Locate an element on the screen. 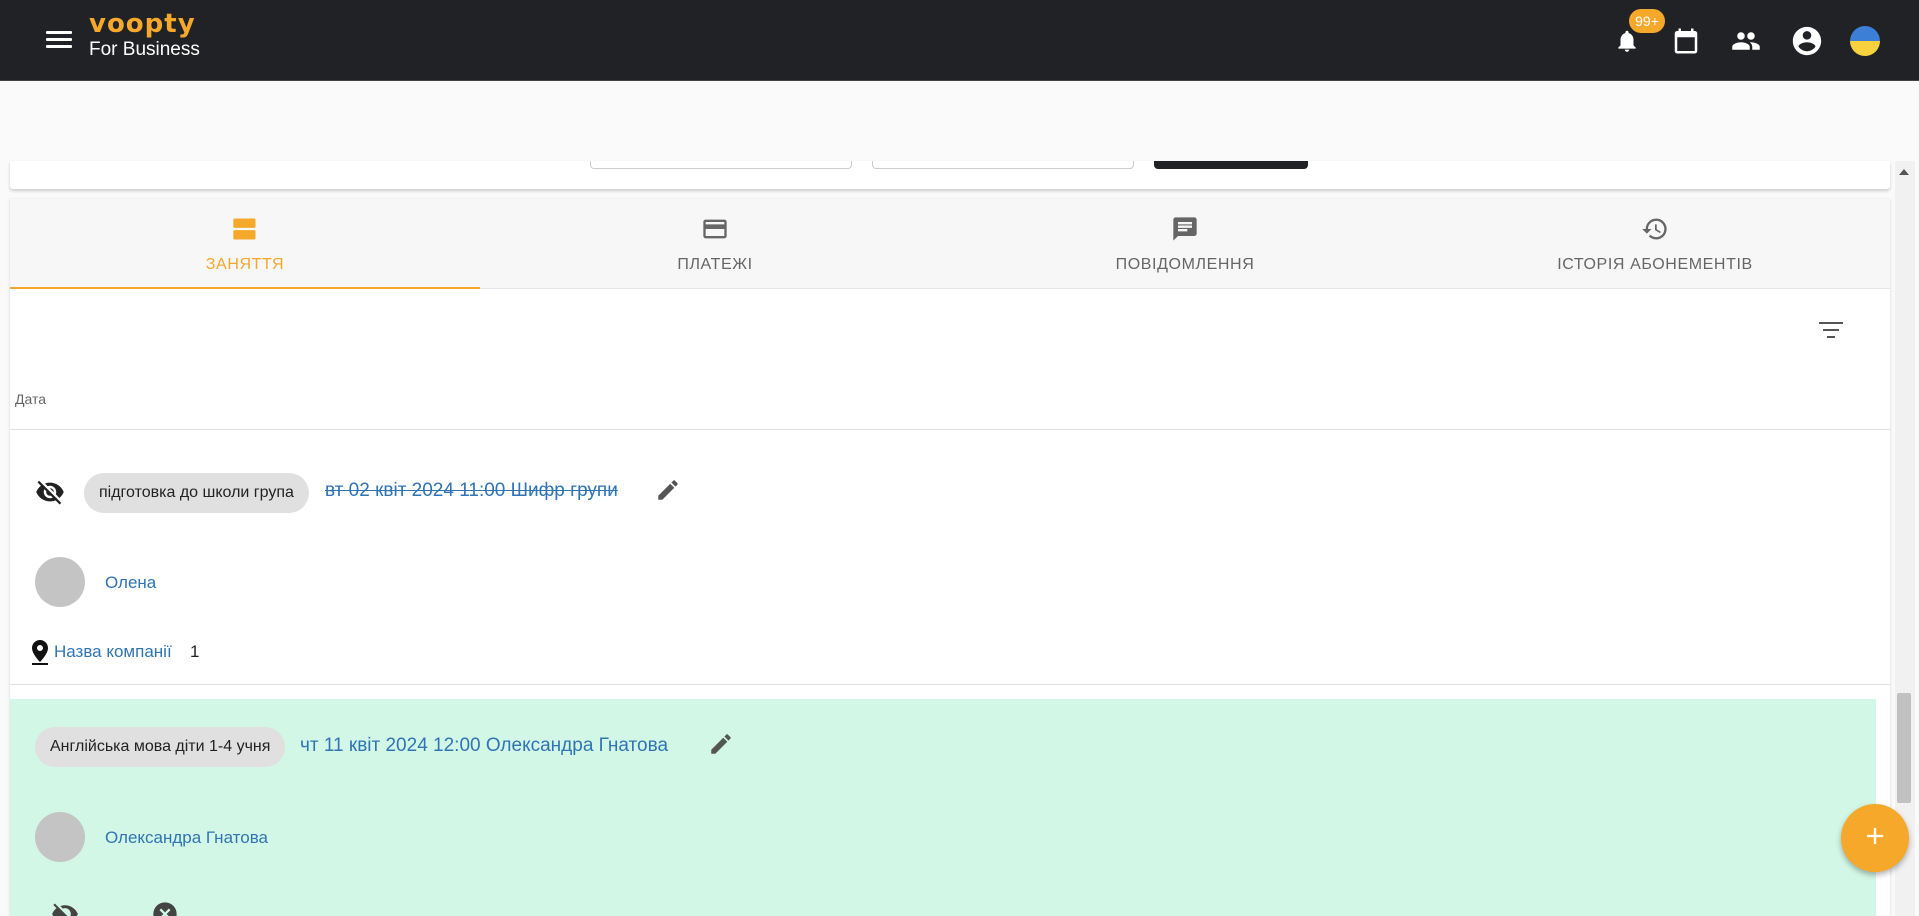 This screenshot has width=1919, height=916. group-chip: Англійська мова діти 1-4 учня is located at coordinates (160, 747).